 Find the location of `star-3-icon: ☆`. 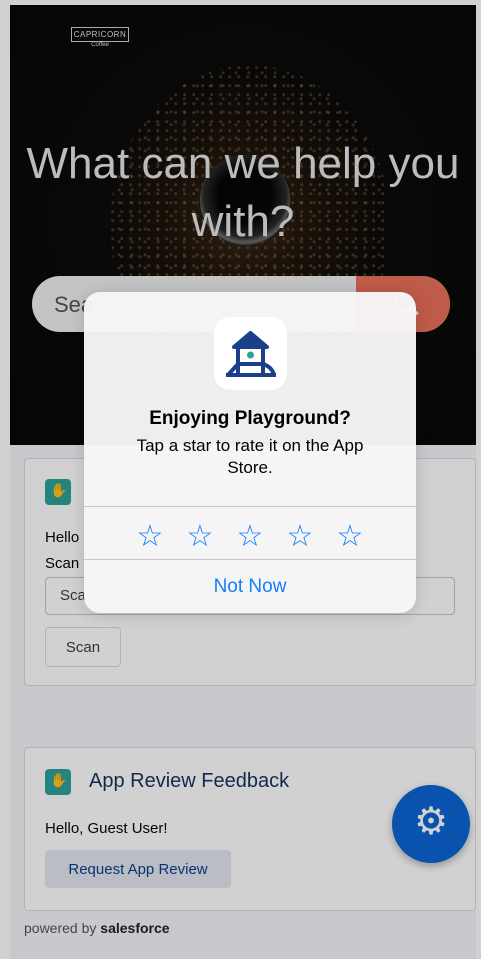

star-3-icon: ☆ is located at coordinates (250, 537).